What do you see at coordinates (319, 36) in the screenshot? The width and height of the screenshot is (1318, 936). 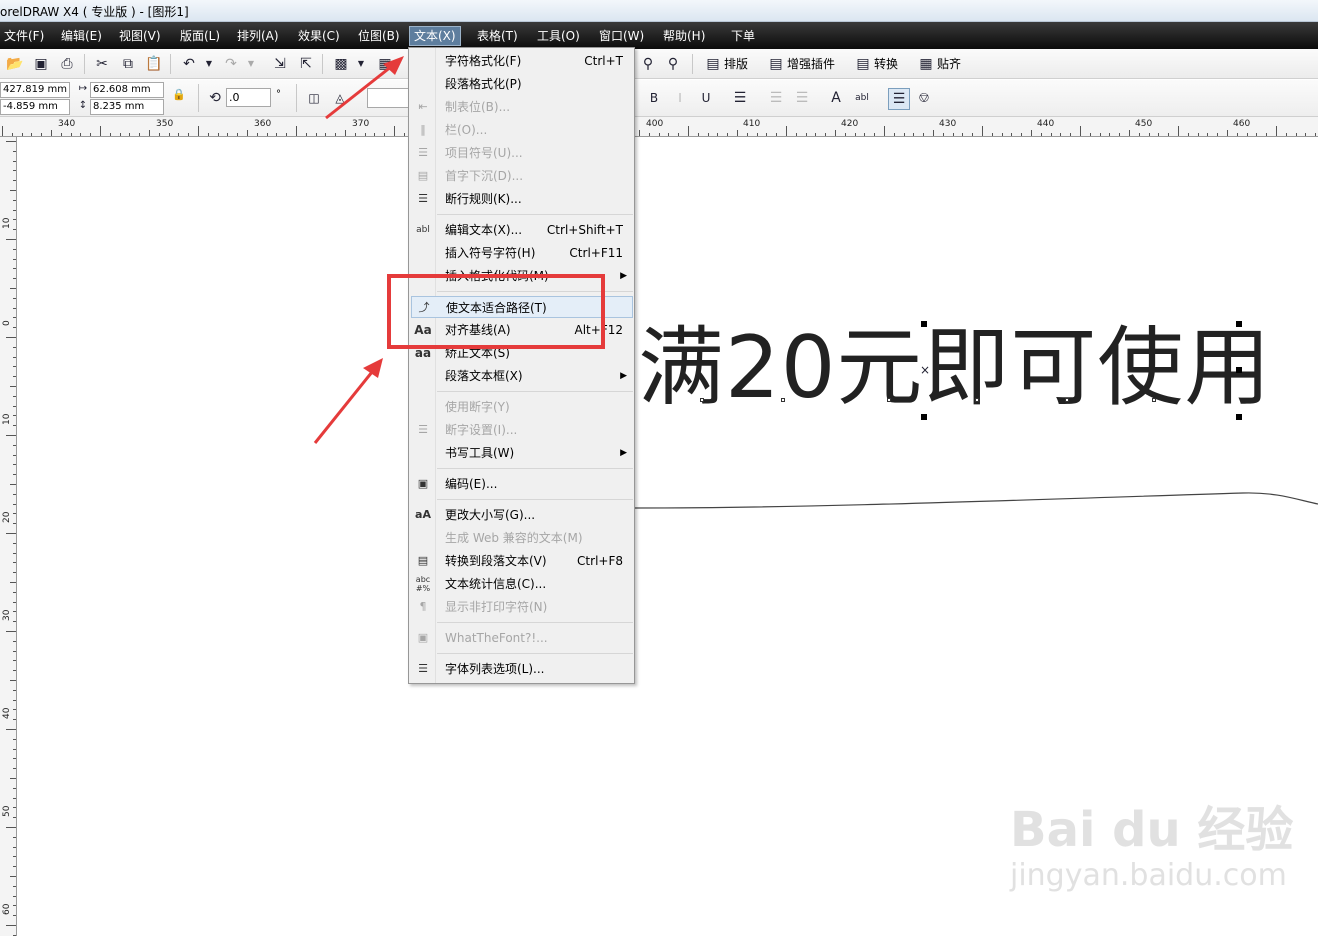 I see `menu-effects: 效果(C)` at bounding box center [319, 36].